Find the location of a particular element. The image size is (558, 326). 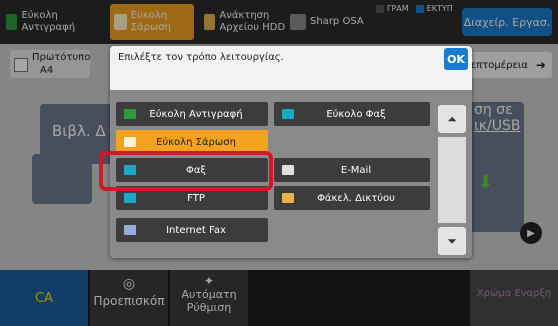

ftp-icon is located at coordinates (130, 198).